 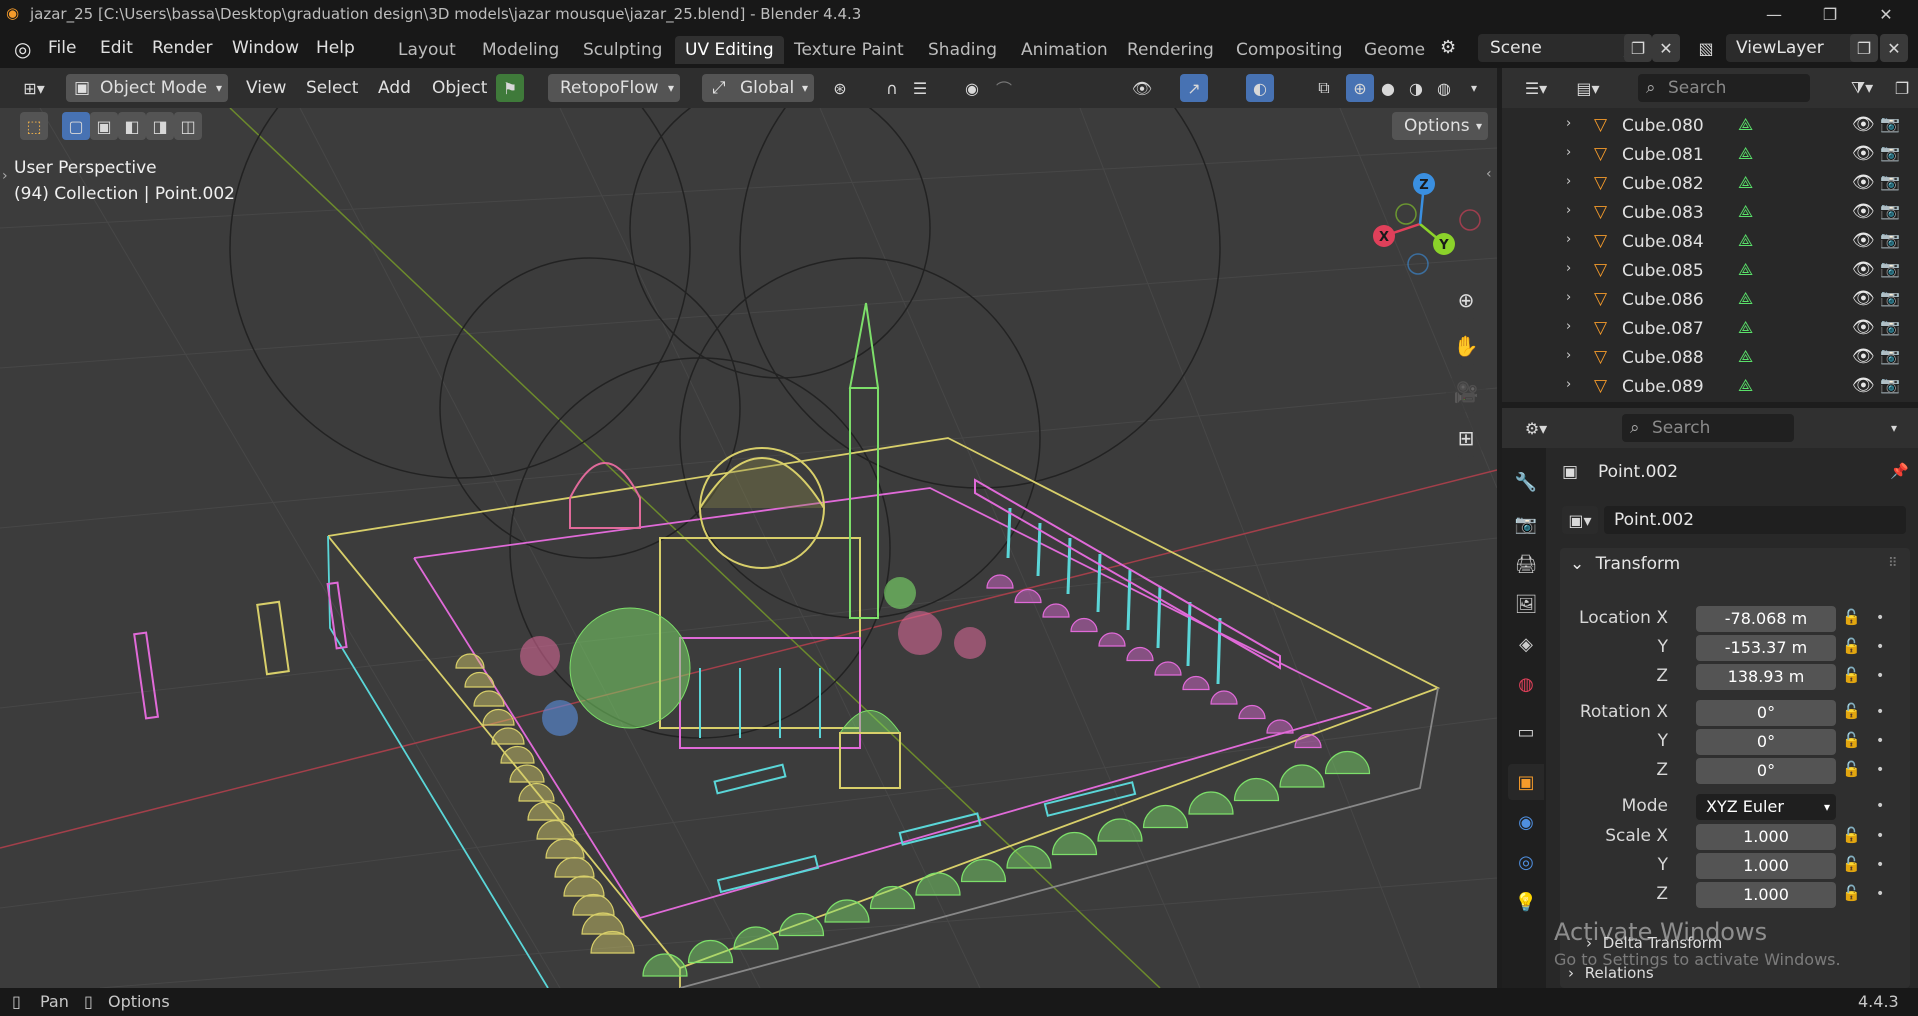 I want to click on tab-shading: Shading, so click(x=962, y=50).